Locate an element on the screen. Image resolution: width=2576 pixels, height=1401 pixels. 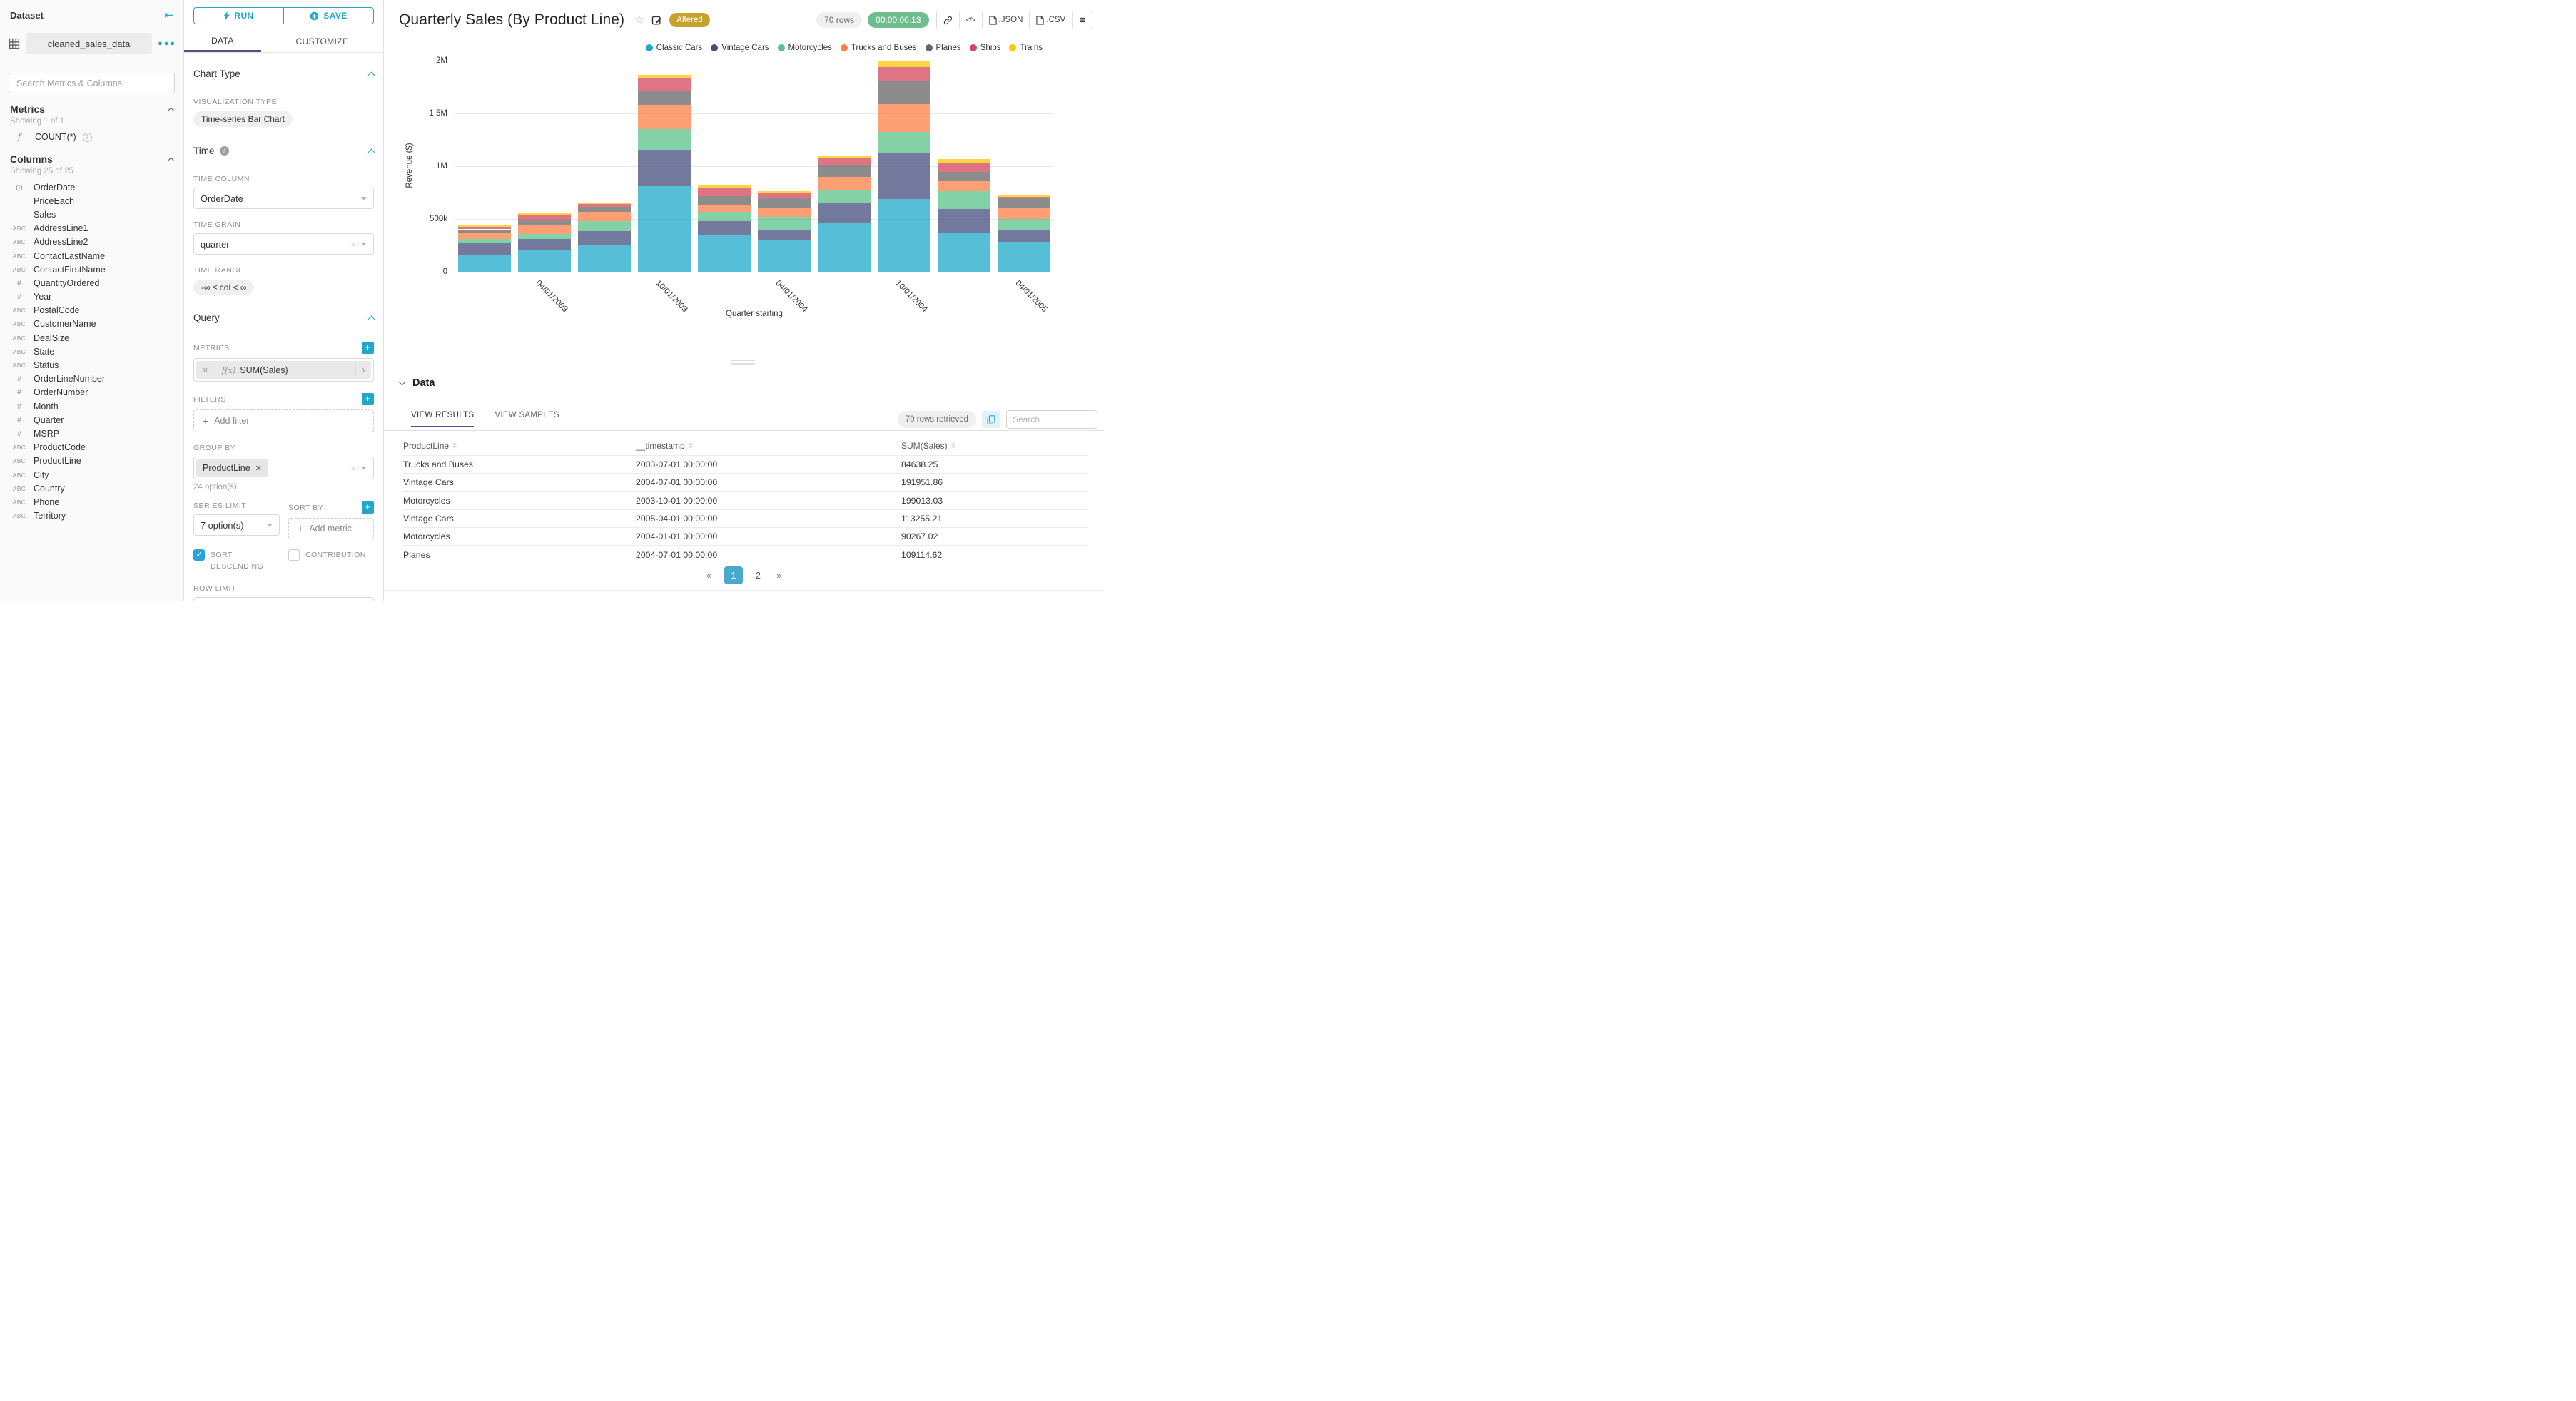
add-metric-button: + is located at coordinates (368, 348).